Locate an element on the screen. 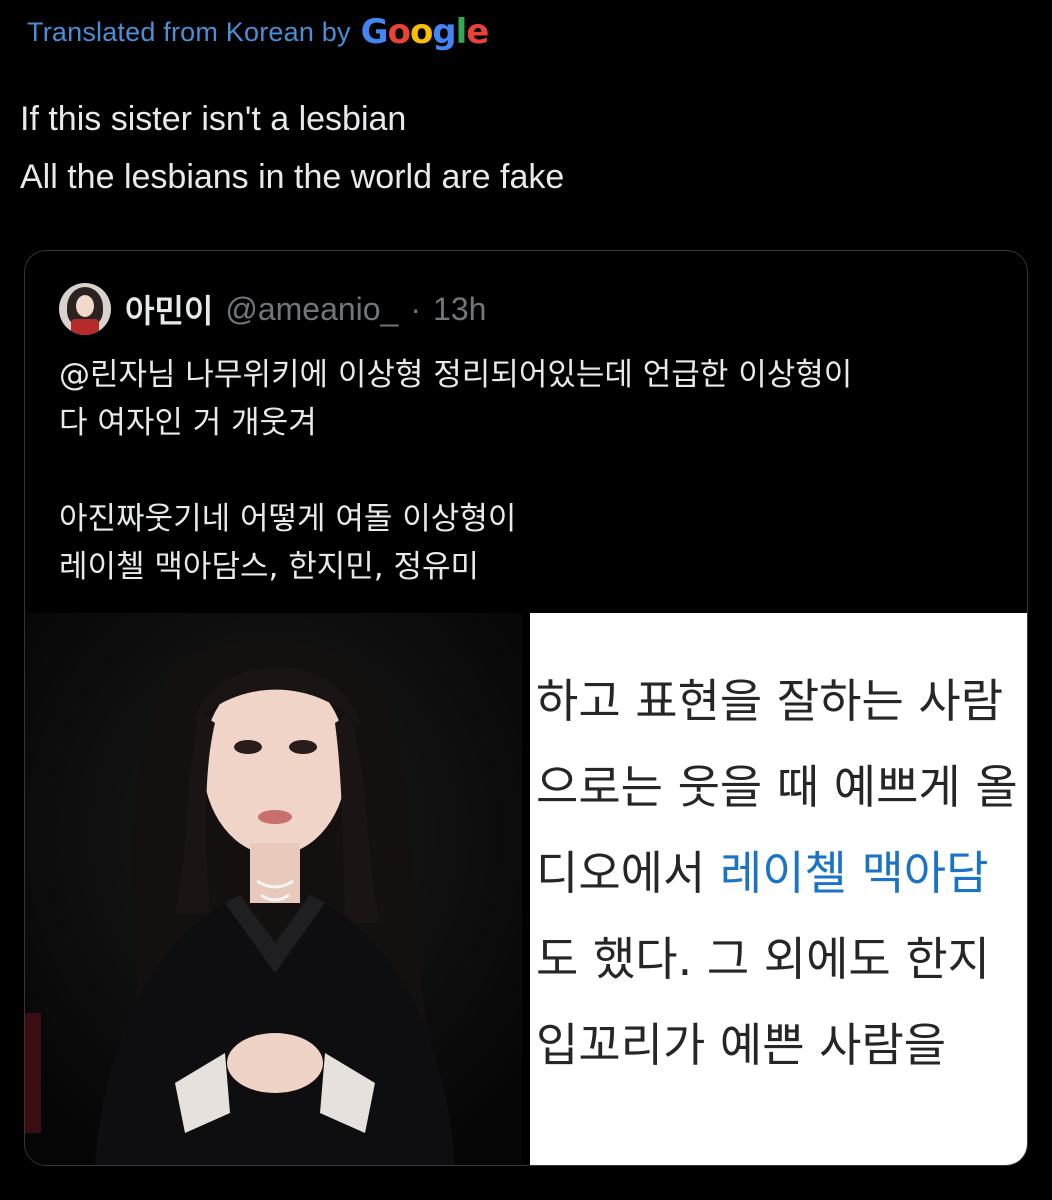 This screenshot has width=1052, height=1200. document-line-text: 디오에서 is located at coordinates (628, 873).